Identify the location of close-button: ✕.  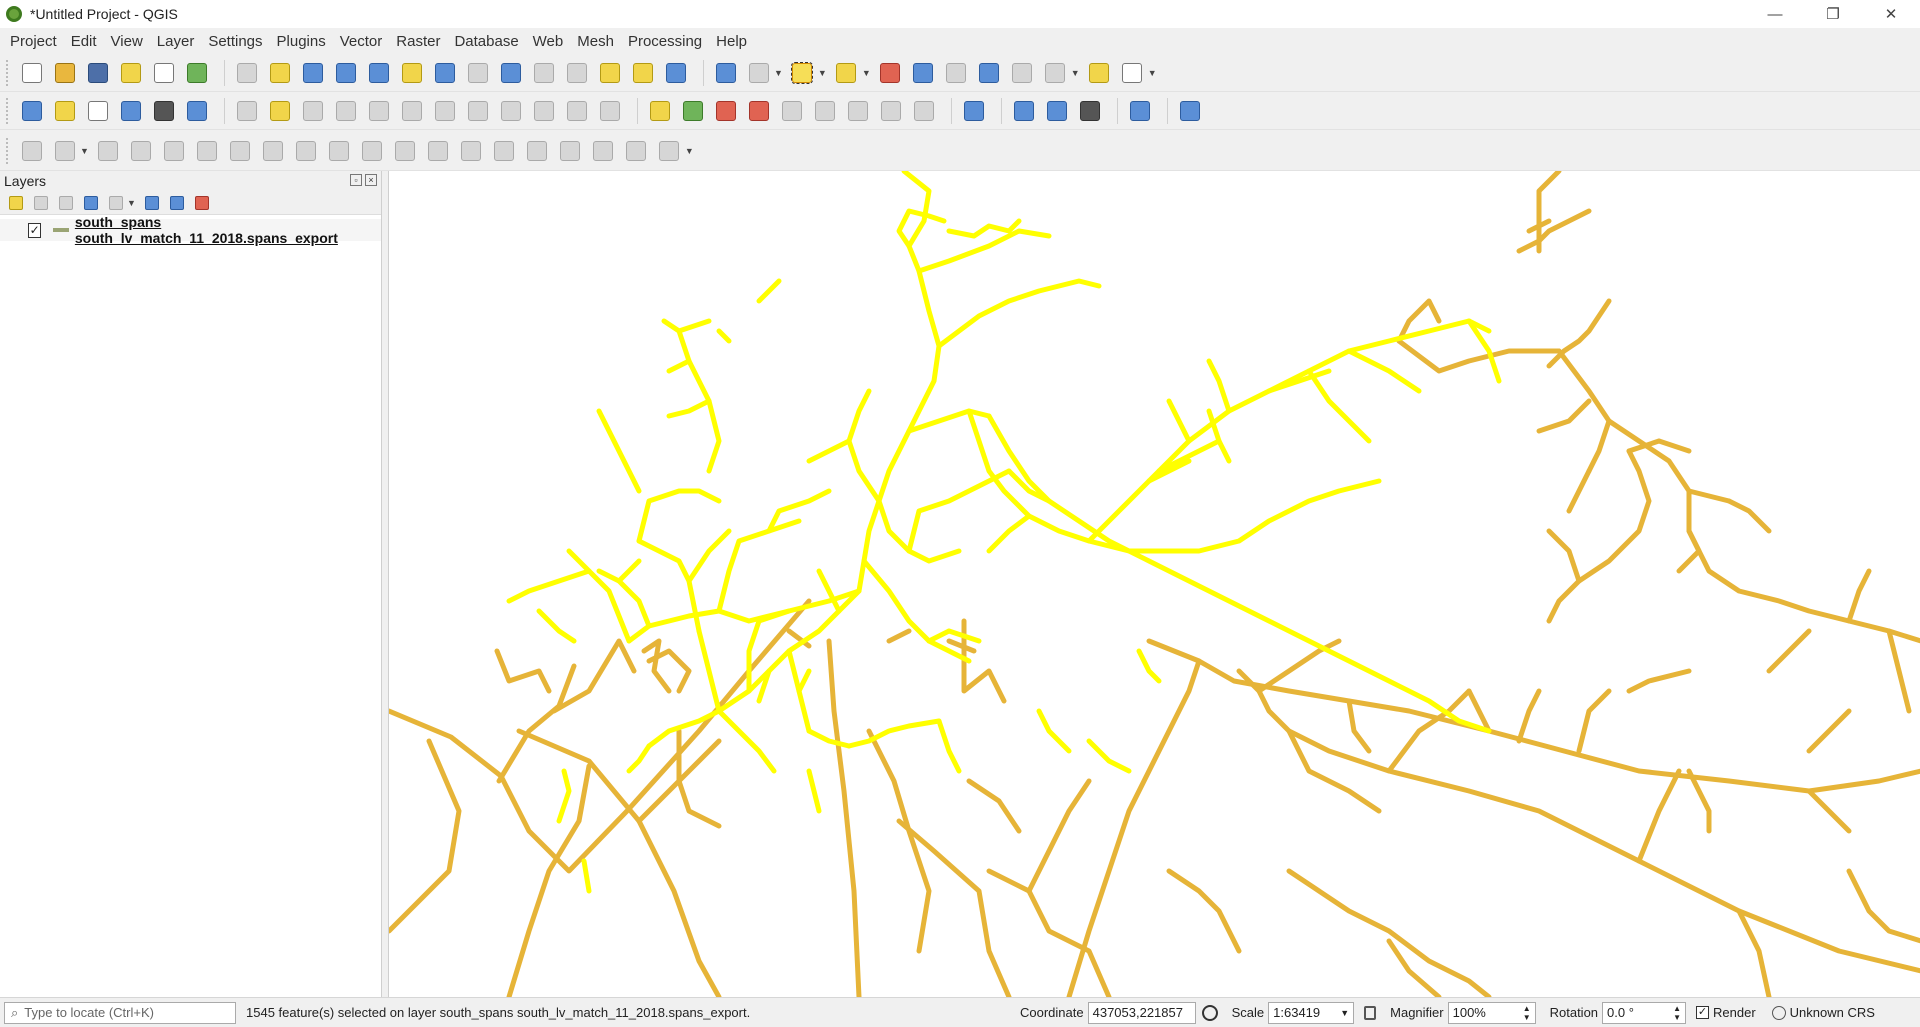
(1891, 14).